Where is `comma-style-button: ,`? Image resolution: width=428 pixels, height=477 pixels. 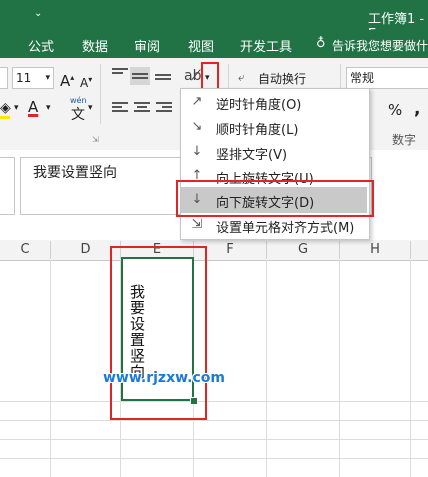
comma-style-button: , is located at coordinates (417, 109).